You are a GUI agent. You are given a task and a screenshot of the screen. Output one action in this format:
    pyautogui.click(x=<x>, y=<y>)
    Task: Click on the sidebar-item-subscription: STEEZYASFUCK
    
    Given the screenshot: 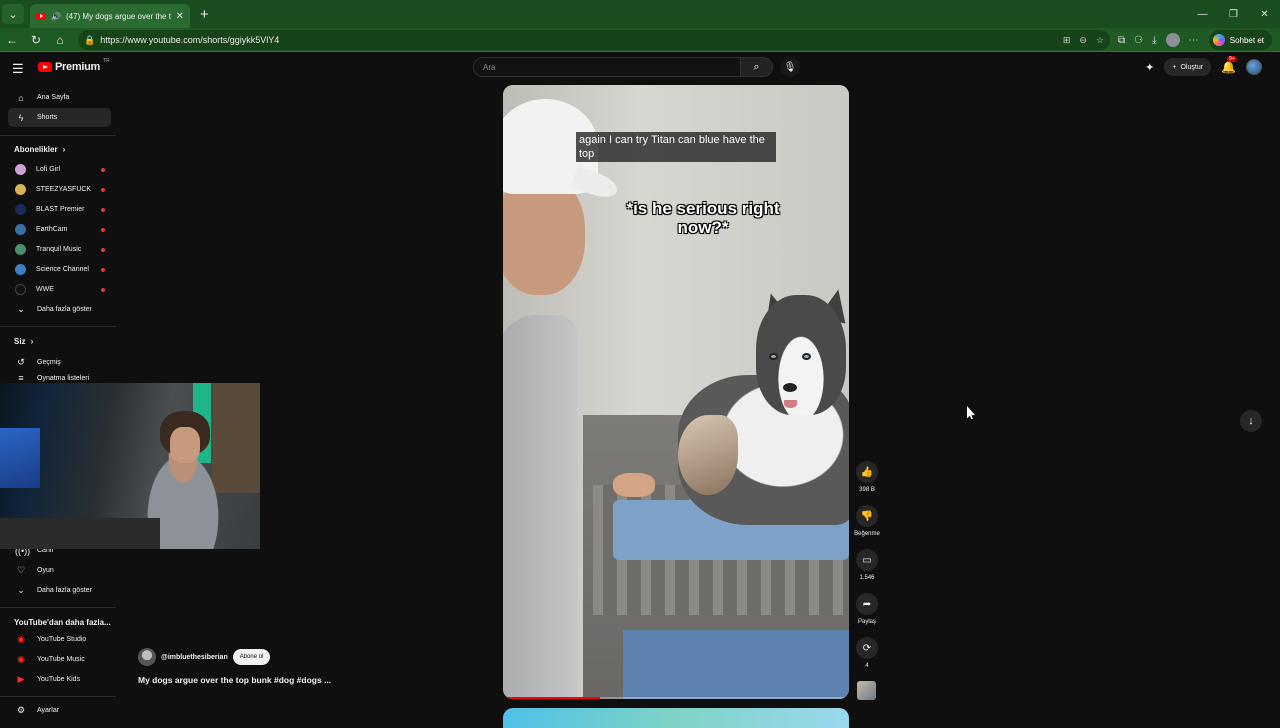 What is the action you would take?
    pyautogui.click(x=59, y=189)
    